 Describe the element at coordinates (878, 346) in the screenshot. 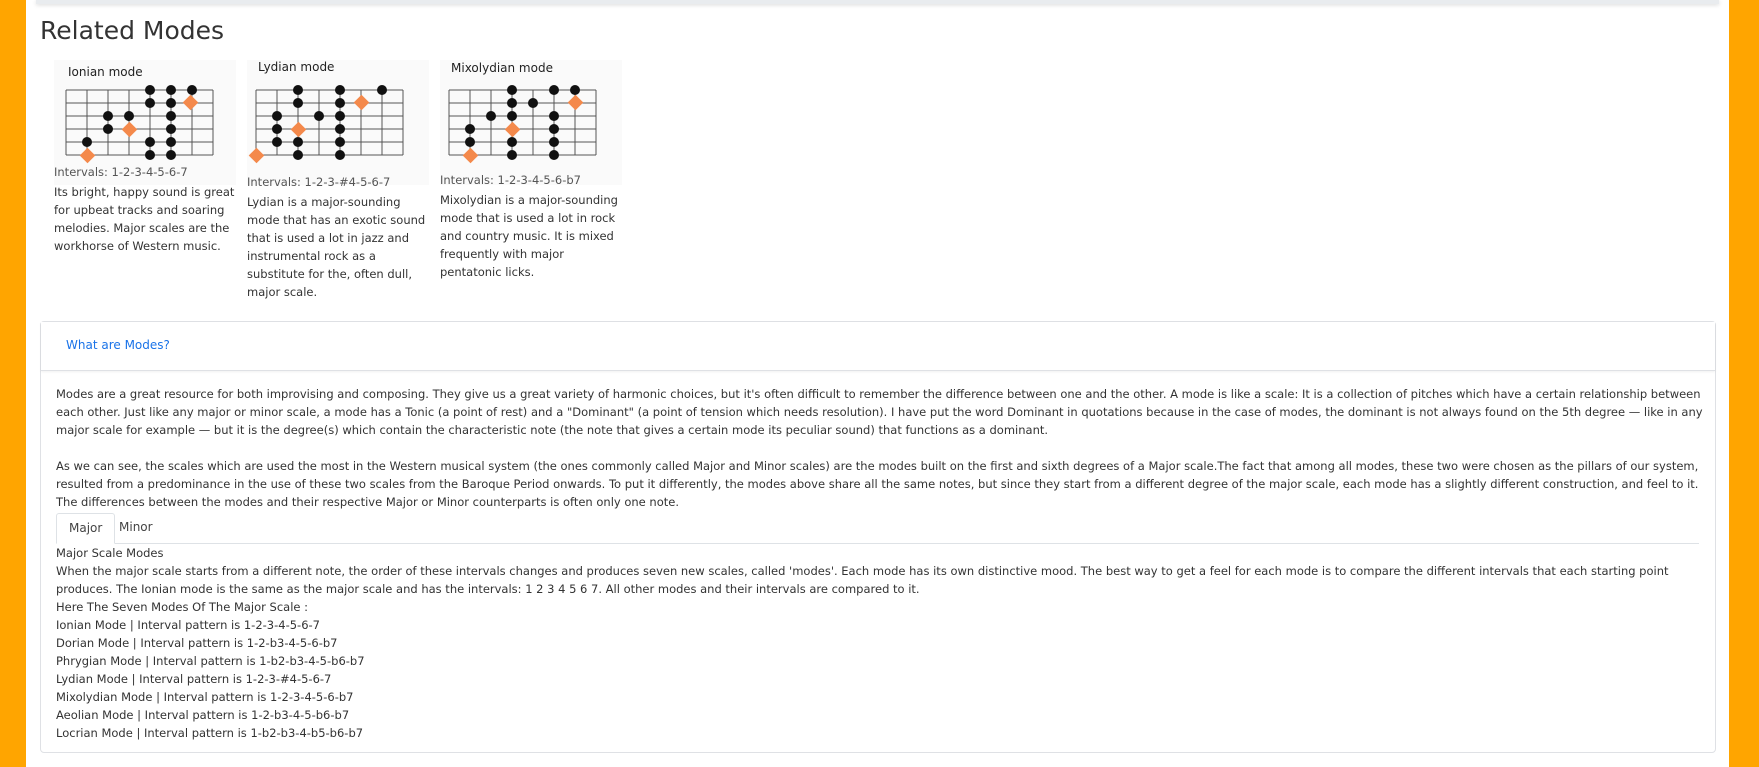

I see `panel-header: What are Modes?` at that location.